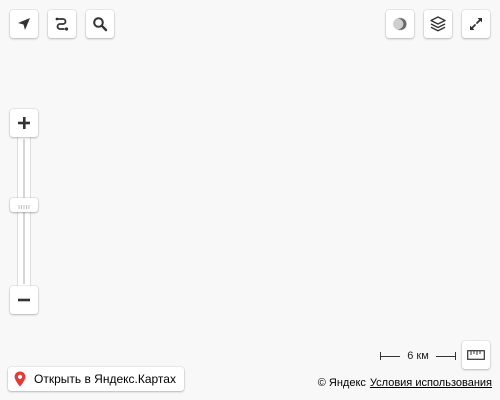  I want to click on location-arrow-icon, so click(24, 24).